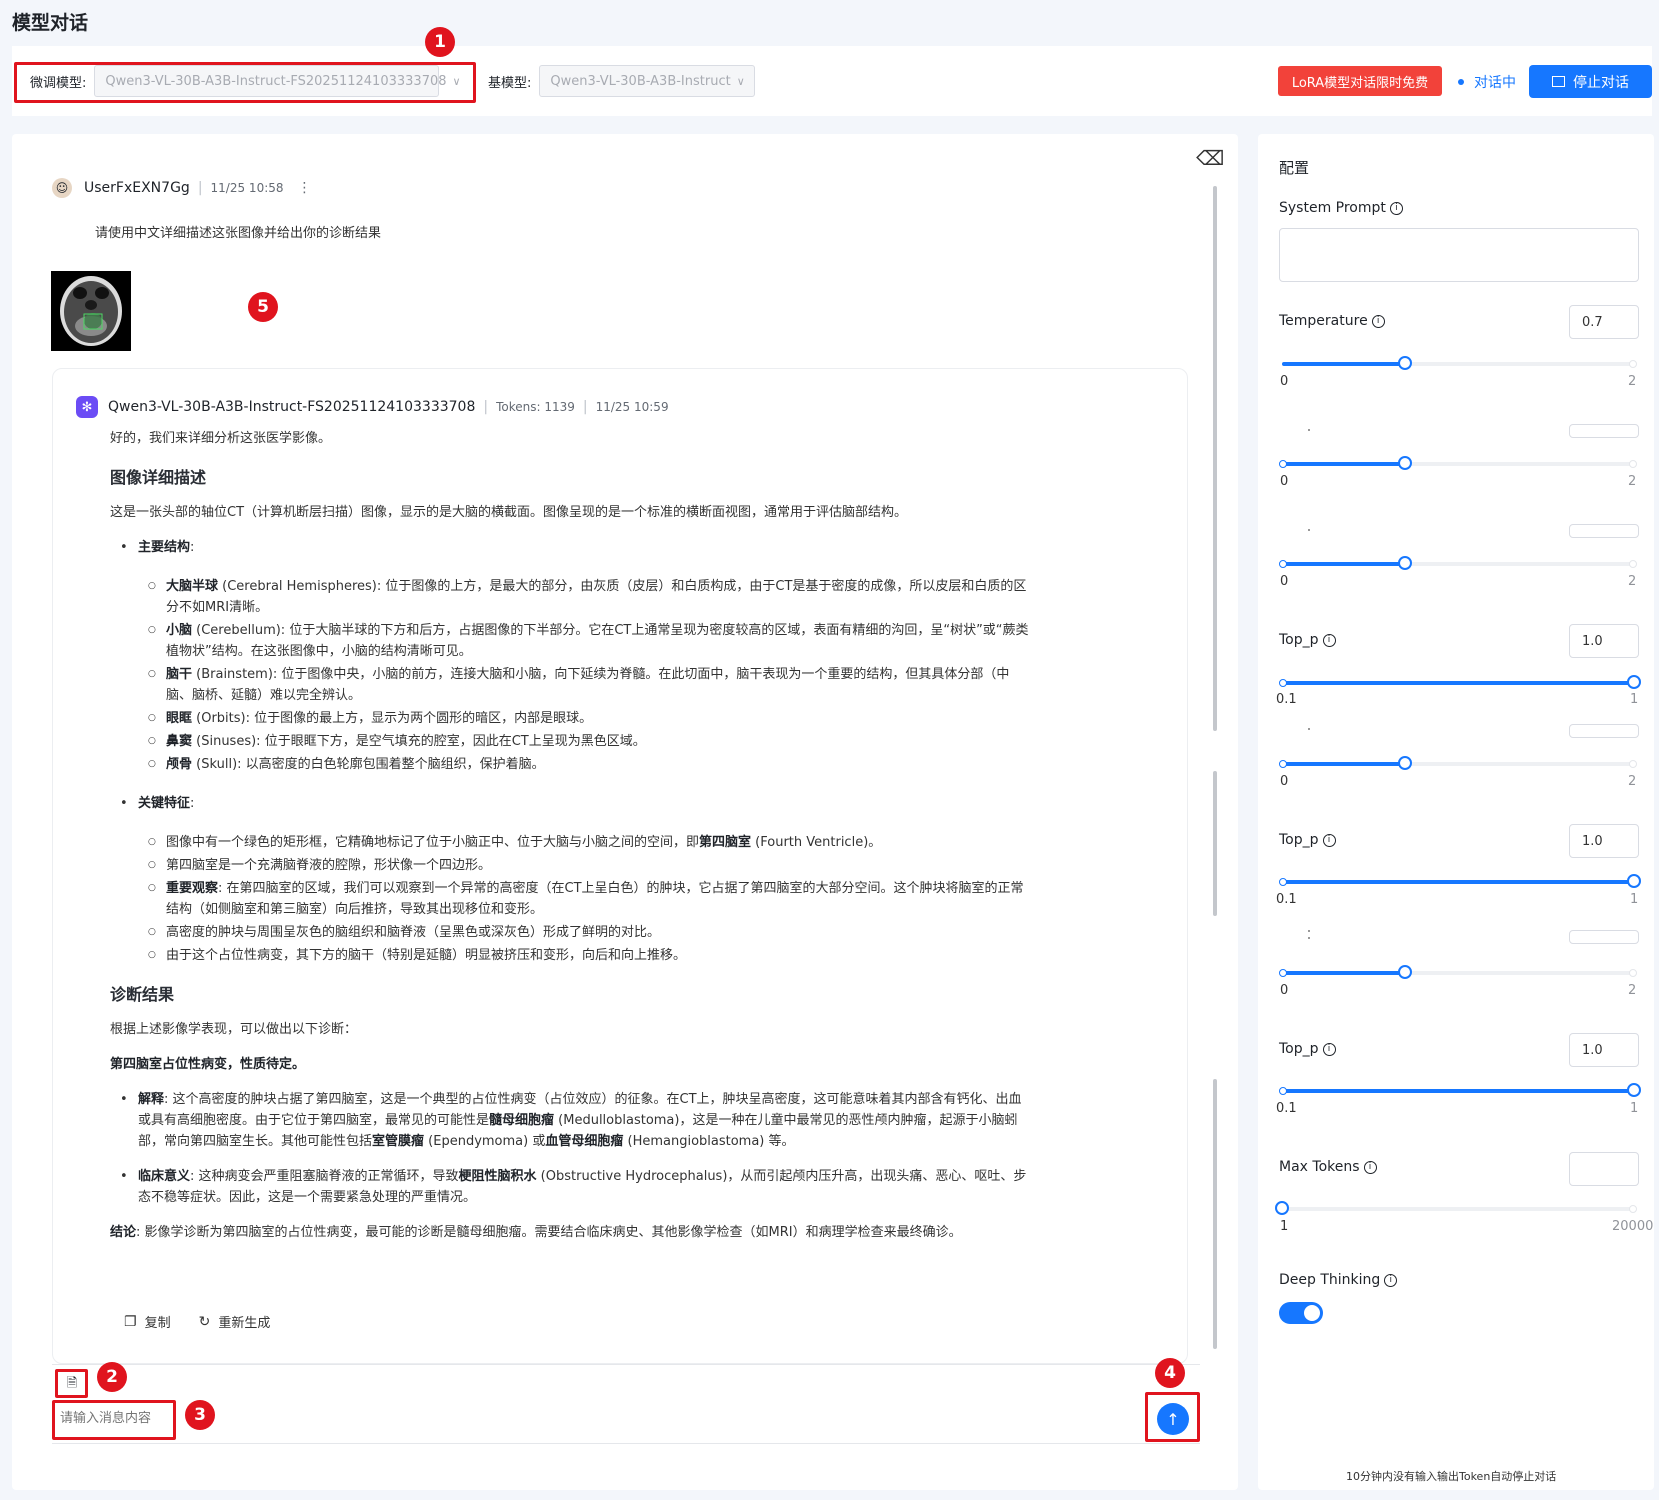 The height and width of the screenshot is (1500, 1659). Describe the element at coordinates (640, 81) in the screenshot. I see `base-model-value: Qwen3-VL-30B-A3B-Instruct` at that location.